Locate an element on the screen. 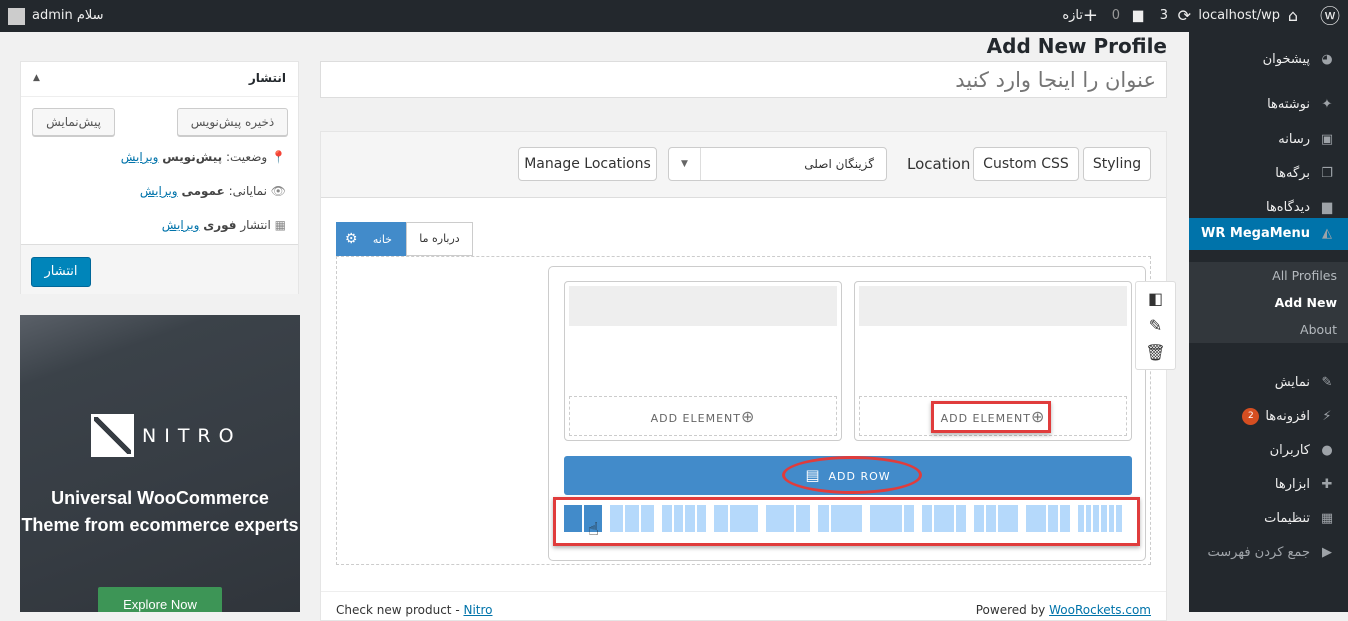  sidebar-item-label: ابزارها is located at coordinates (1292, 484).